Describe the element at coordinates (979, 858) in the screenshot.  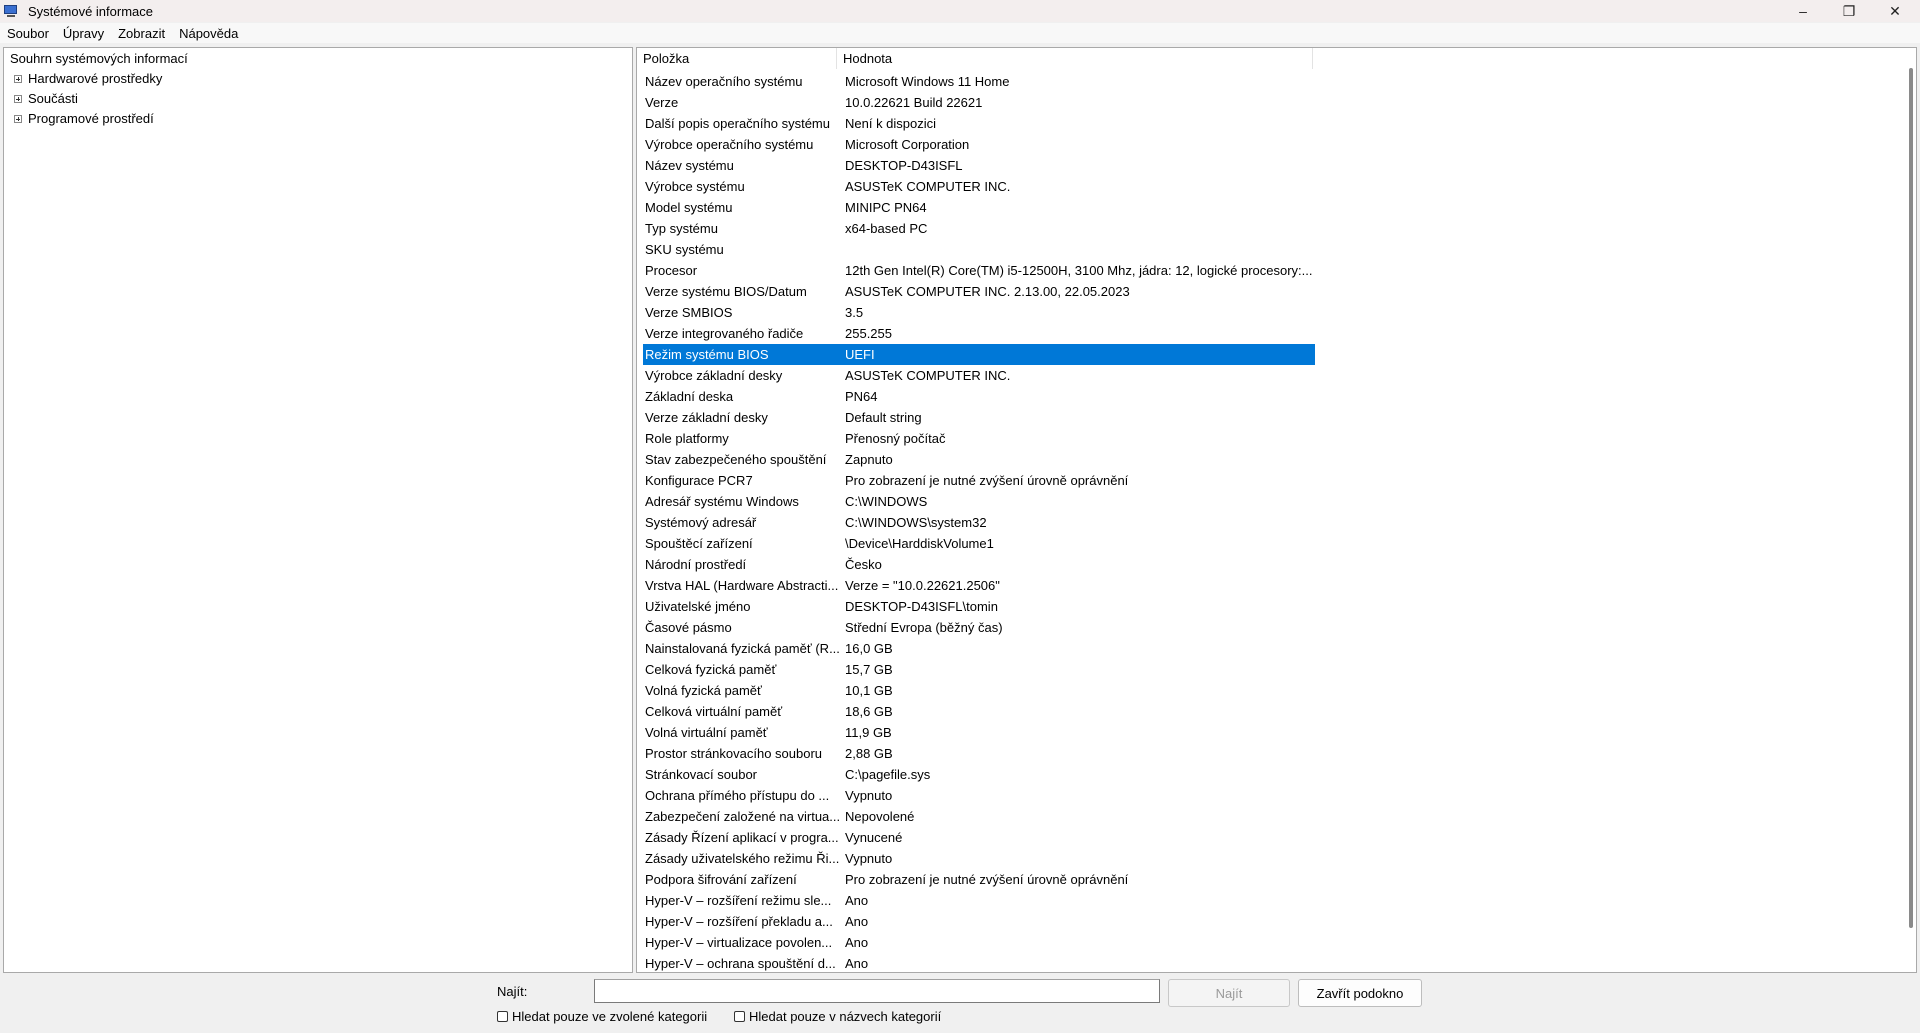
I see `table-row: Zásady uživatelského režimu Ři... Vypnuto` at that location.